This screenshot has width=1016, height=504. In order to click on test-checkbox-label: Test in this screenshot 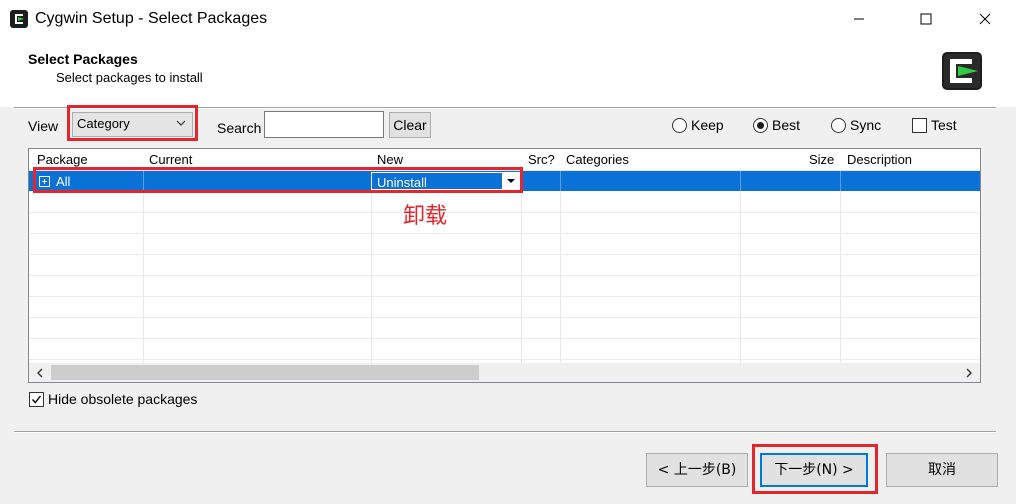, I will do `click(944, 125)`.